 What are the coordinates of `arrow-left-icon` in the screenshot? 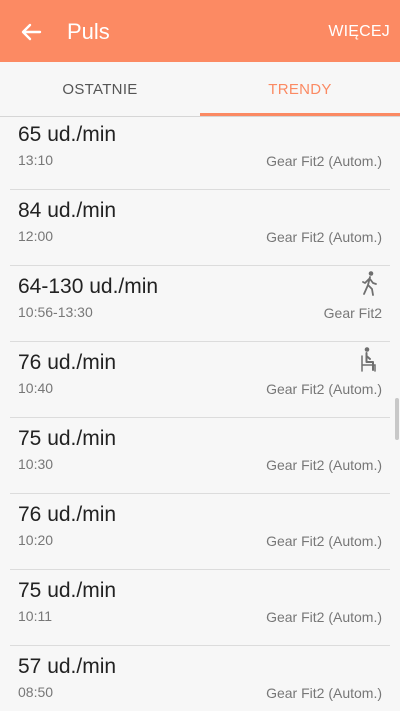 It's located at (31, 32).